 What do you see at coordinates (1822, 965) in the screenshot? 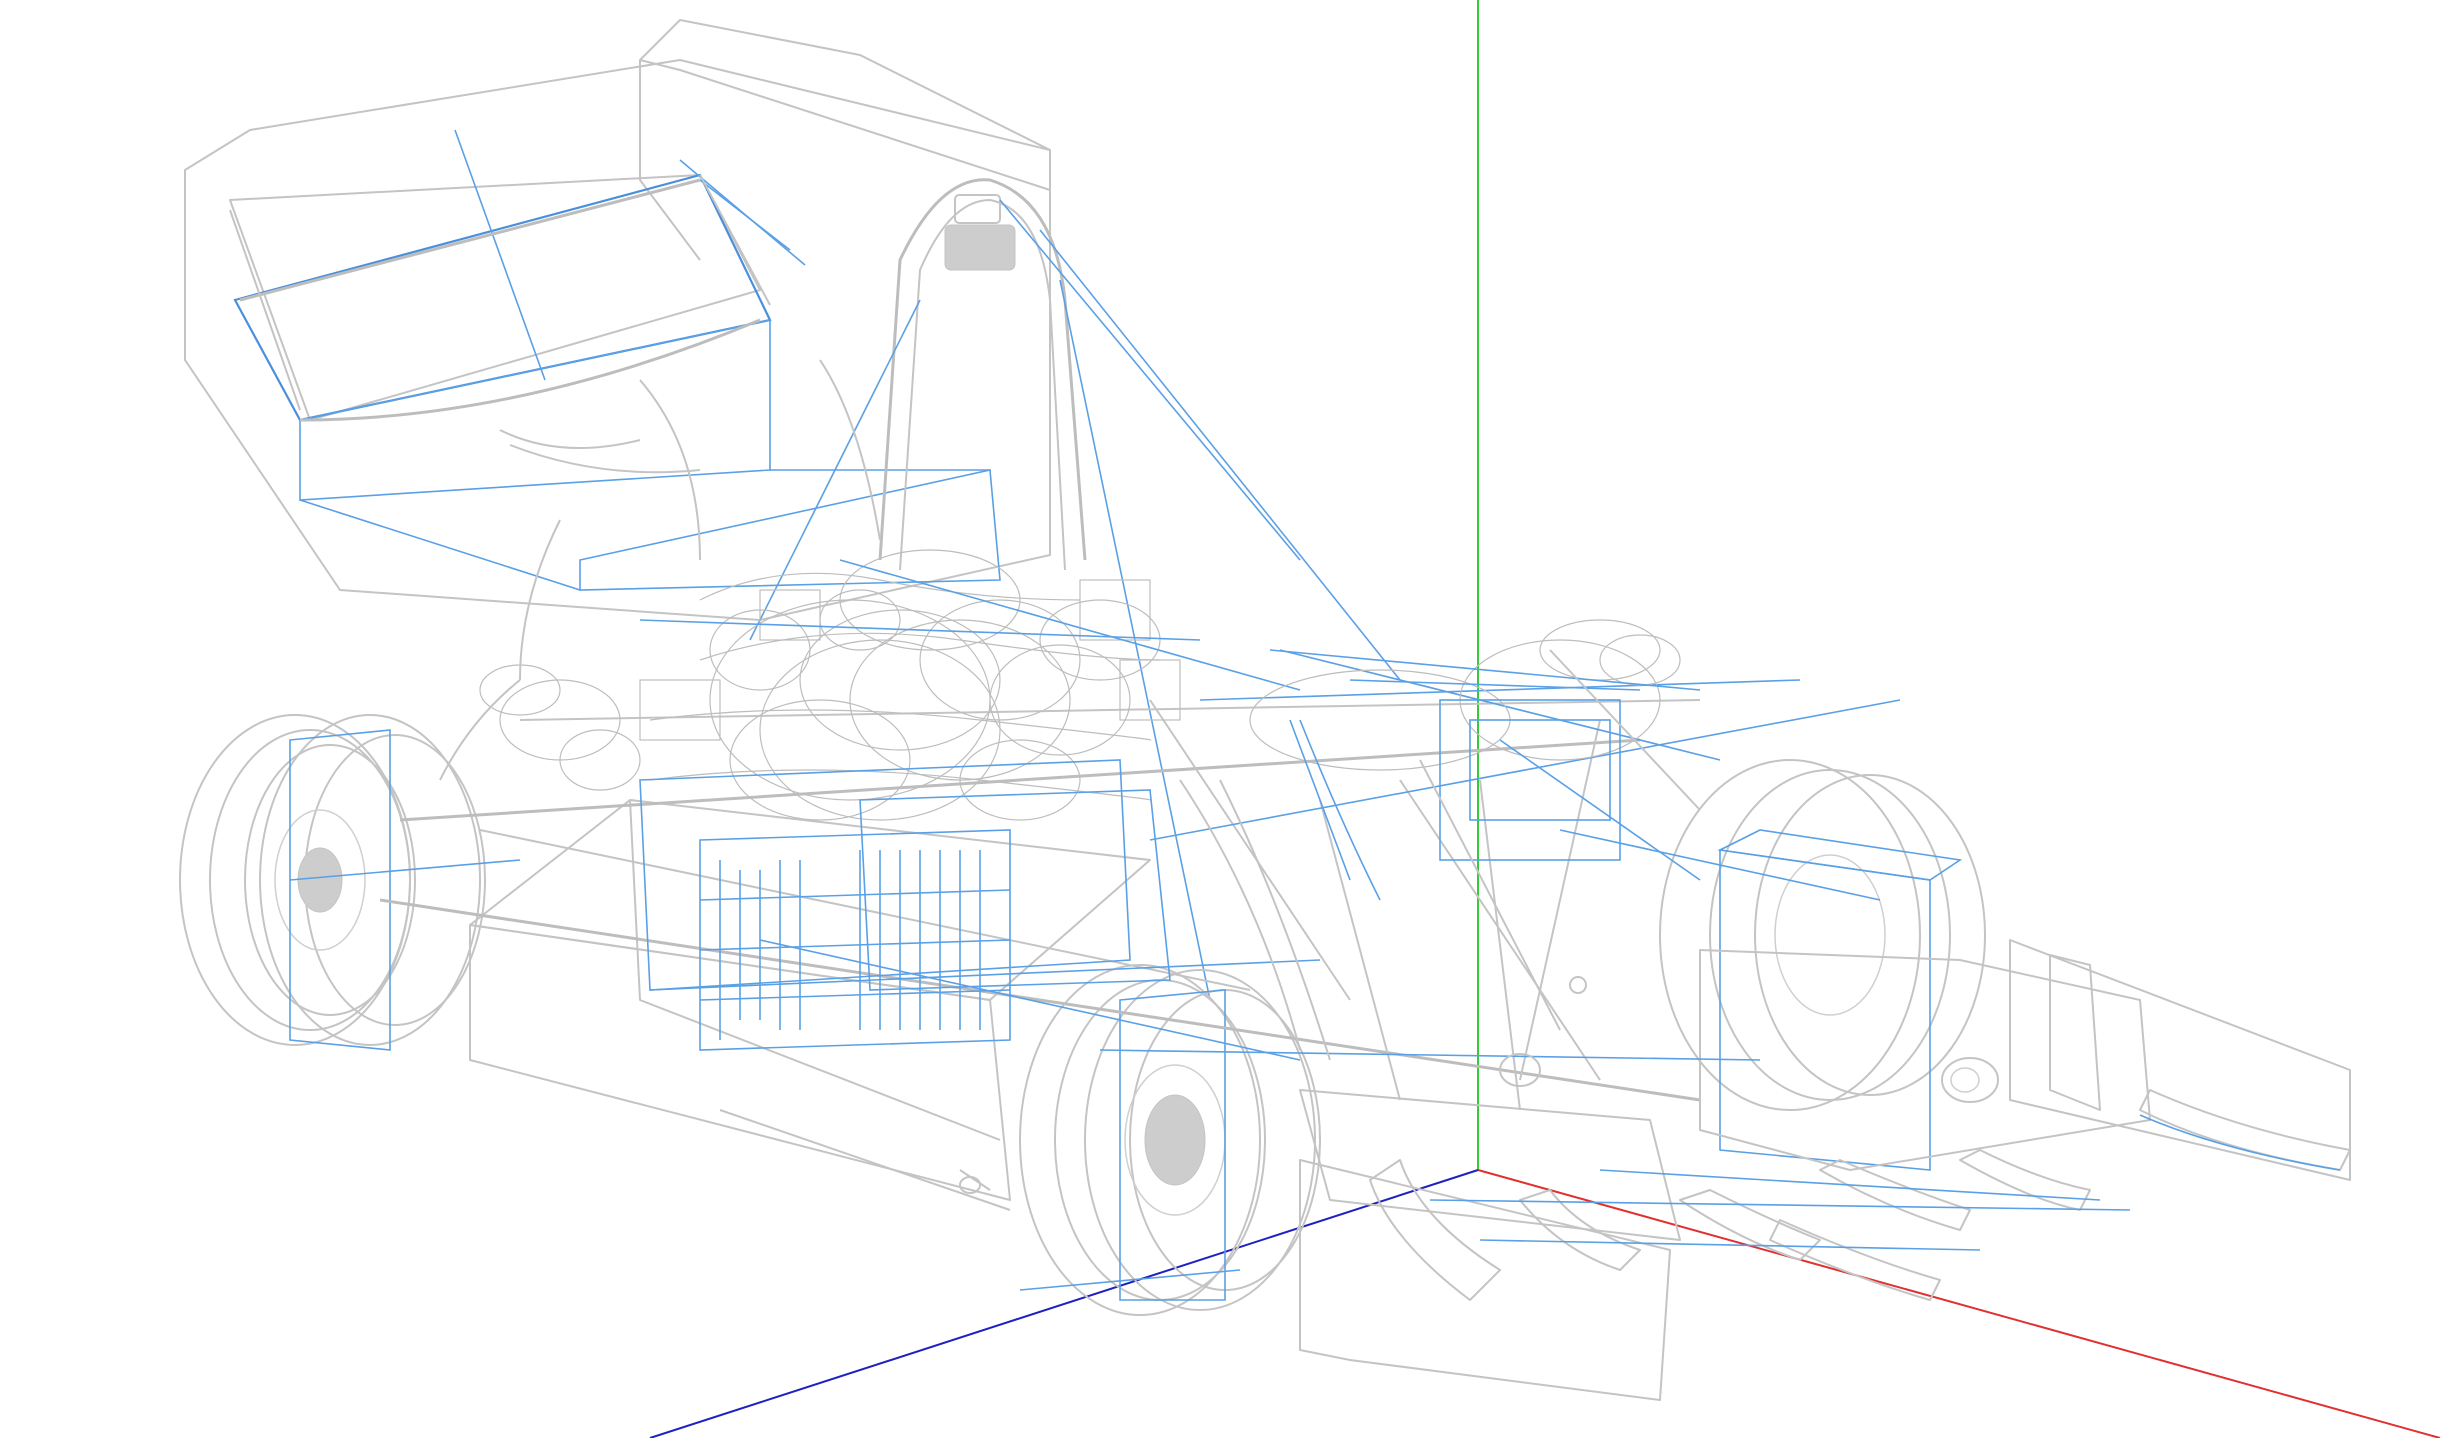
I see `front-wheel-right` at bounding box center [1822, 965].